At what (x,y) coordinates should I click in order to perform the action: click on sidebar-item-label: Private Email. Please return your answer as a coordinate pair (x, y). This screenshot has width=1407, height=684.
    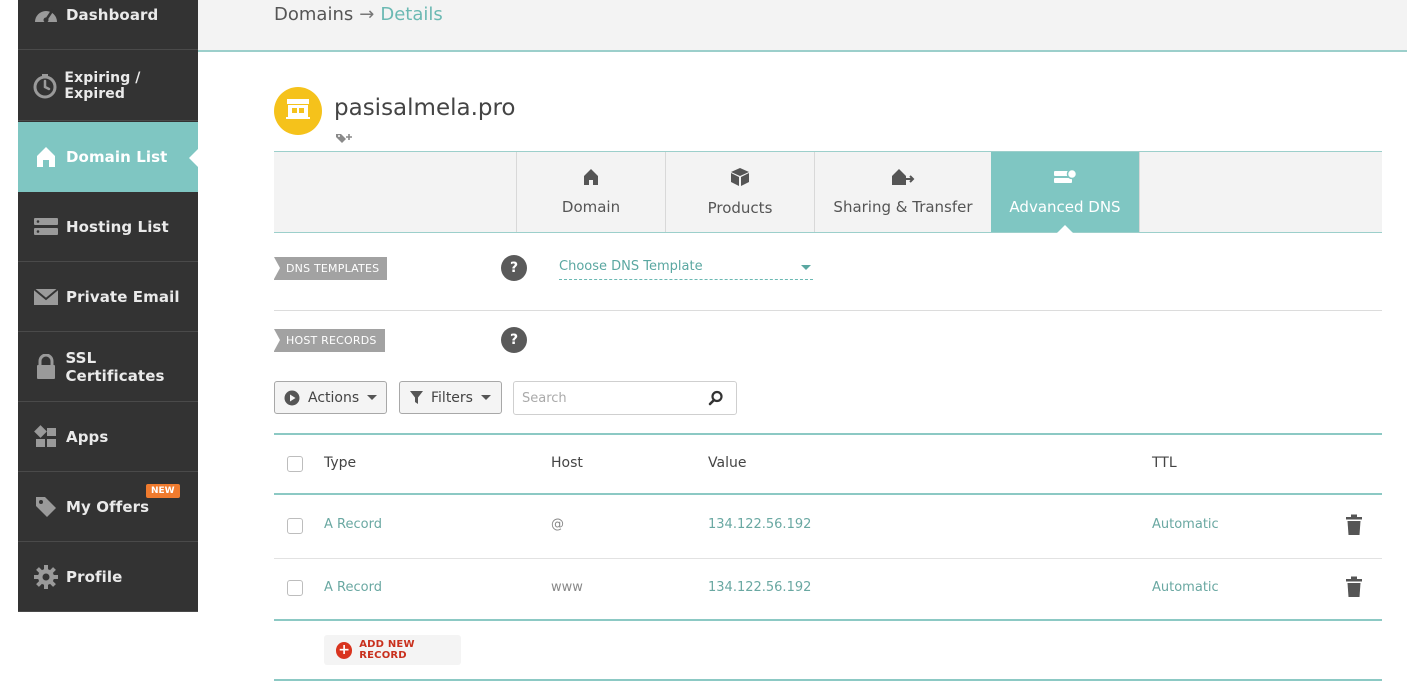
    Looking at the image, I should click on (123, 296).